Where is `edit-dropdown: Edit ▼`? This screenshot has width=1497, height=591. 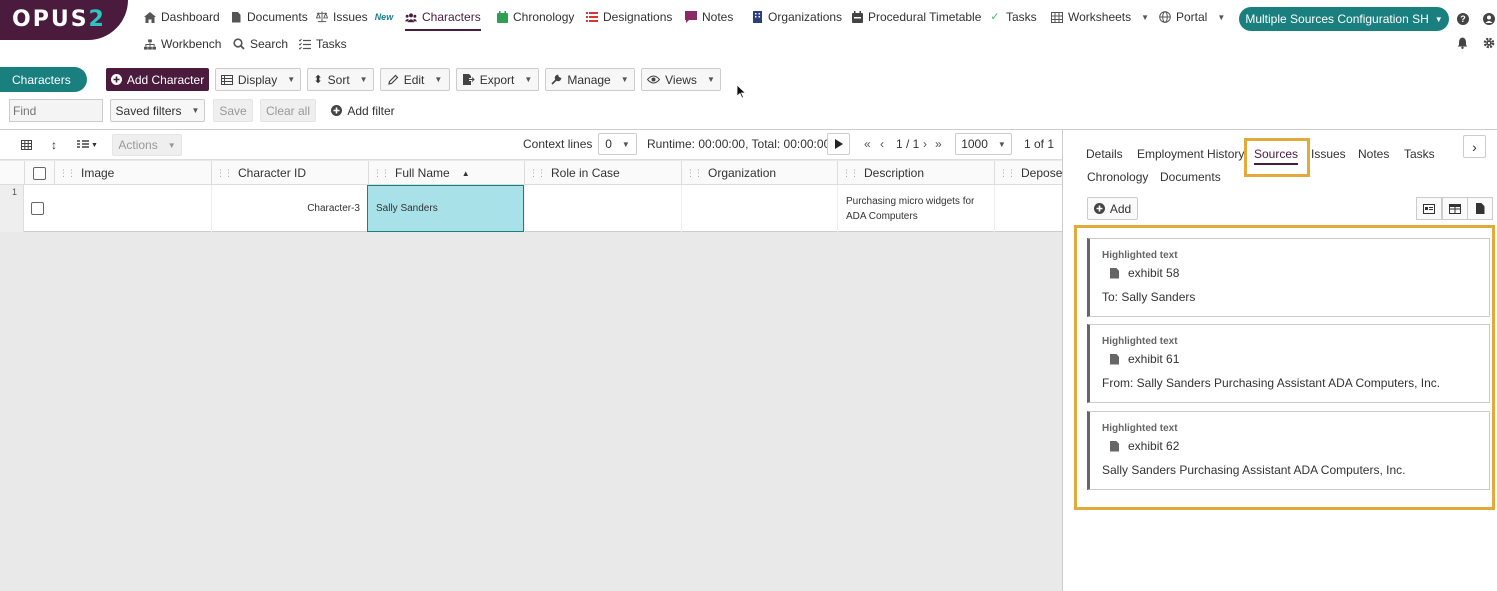 edit-dropdown: Edit ▼ is located at coordinates (415, 79).